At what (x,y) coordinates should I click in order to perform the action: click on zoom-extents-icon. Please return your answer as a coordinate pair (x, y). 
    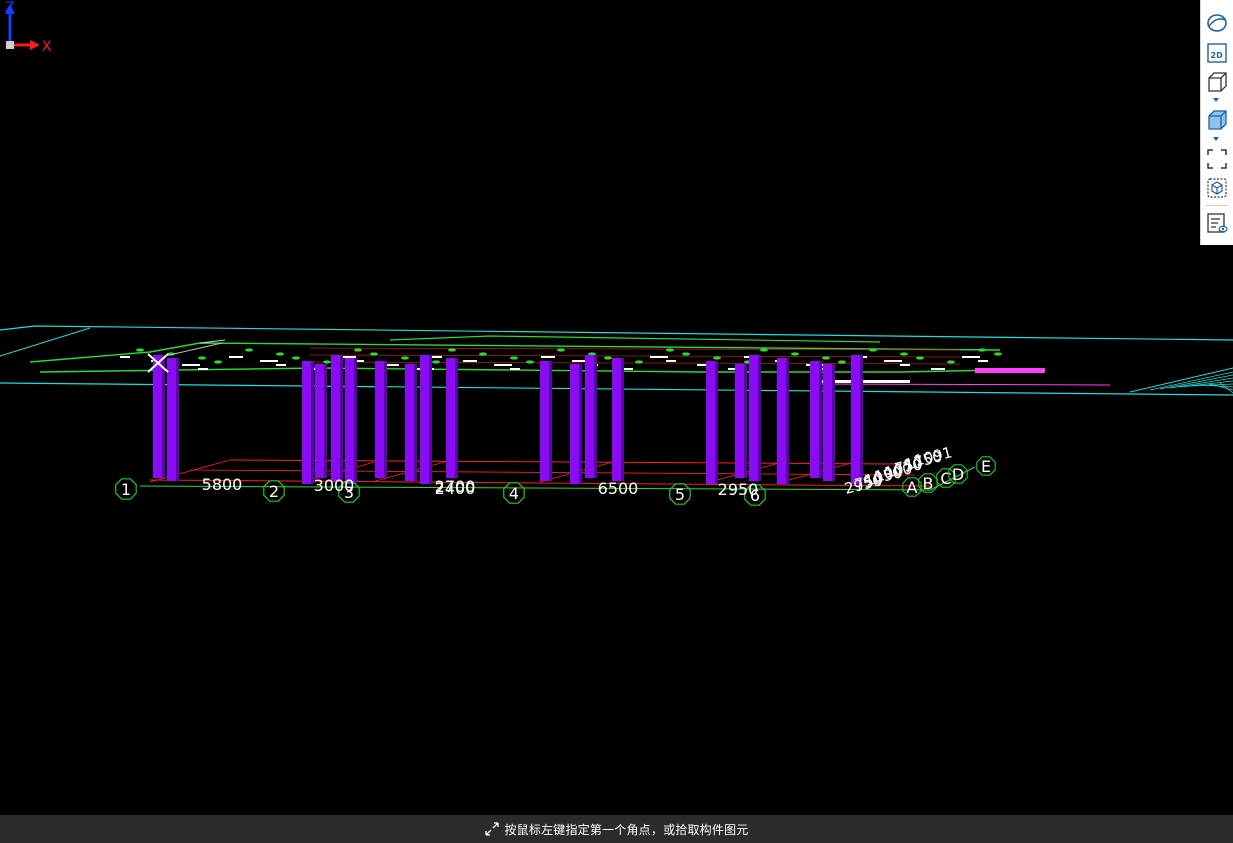
    Looking at the image, I should click on (1217, 159).